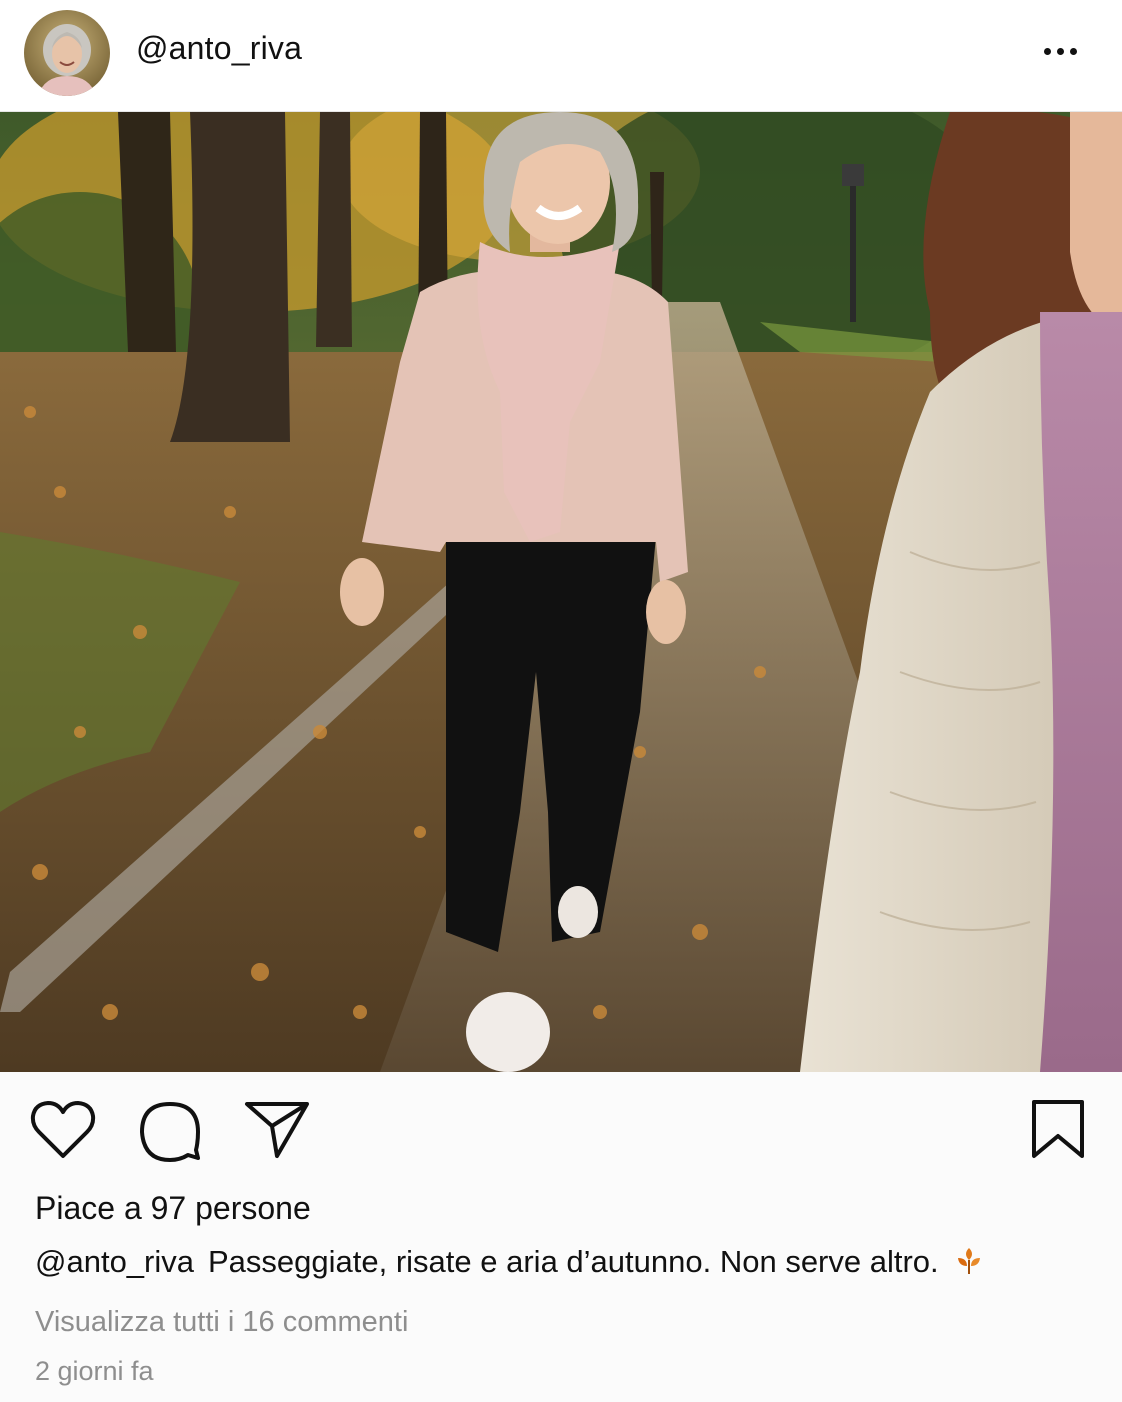 This screenshot has width=1122, height=1402. What do you see at coordinates (219, 48) in the screenshot?
I see `post-username: @anto_riva` at bounding box center [219, 48].